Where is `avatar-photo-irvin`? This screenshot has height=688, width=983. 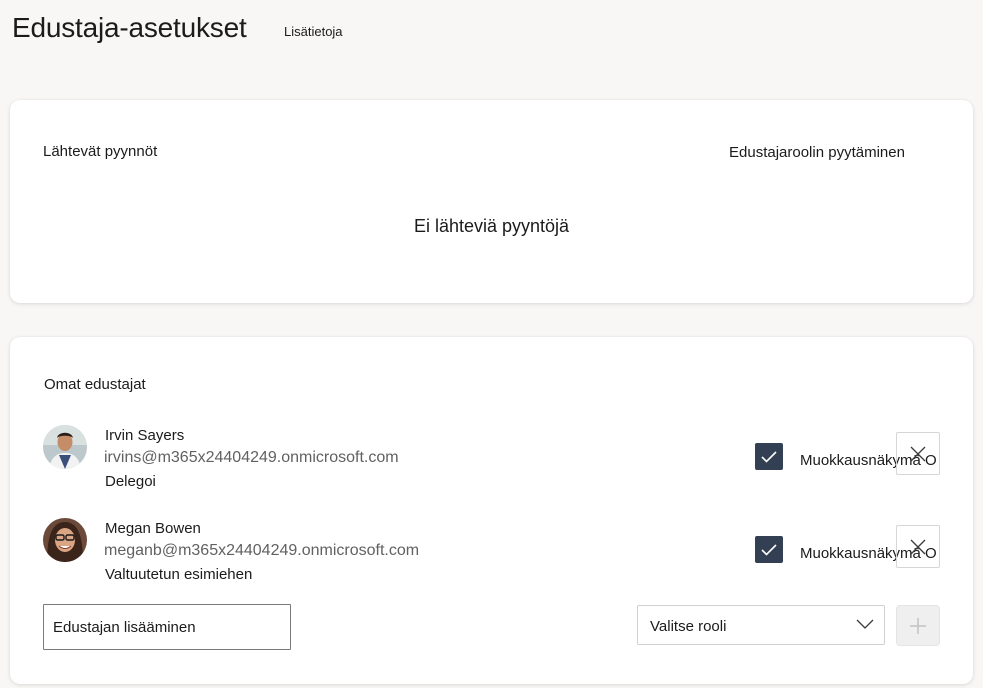 avatar-photo-irvin is located at coordinates (65, 447).